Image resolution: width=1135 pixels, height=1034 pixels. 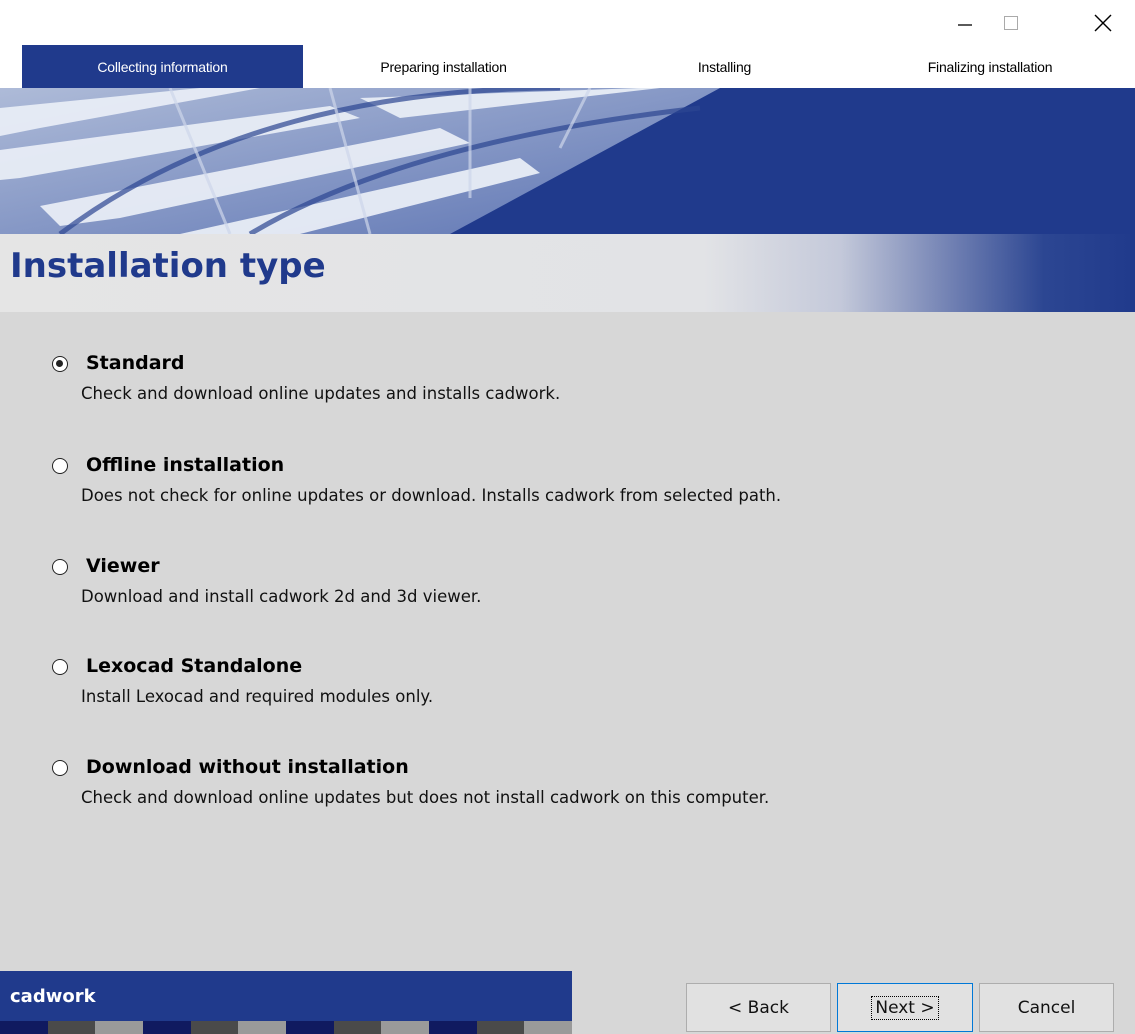 What do you see at coordinates (286, 996) in the screenshot?
I see `brand-label: cadwork` at bounding box center [286, 996].